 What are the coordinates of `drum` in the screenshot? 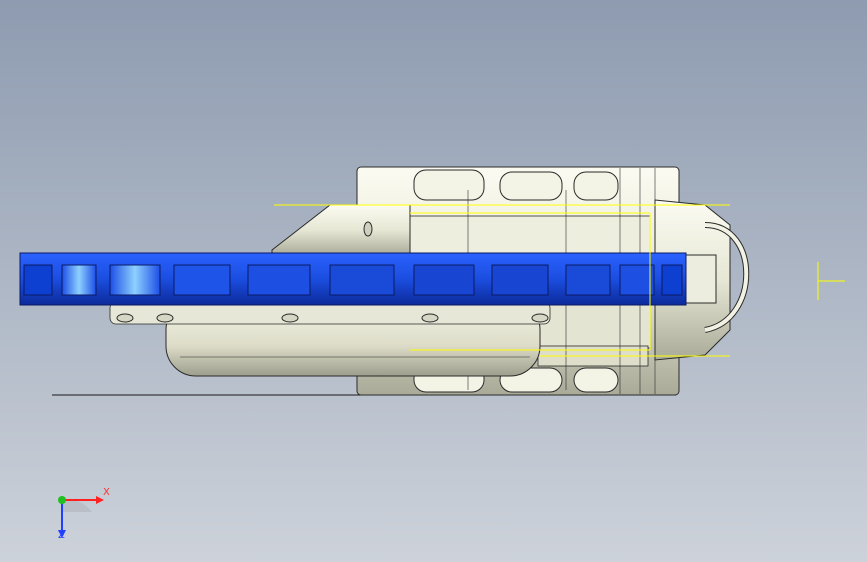 It's located at (330, 338).